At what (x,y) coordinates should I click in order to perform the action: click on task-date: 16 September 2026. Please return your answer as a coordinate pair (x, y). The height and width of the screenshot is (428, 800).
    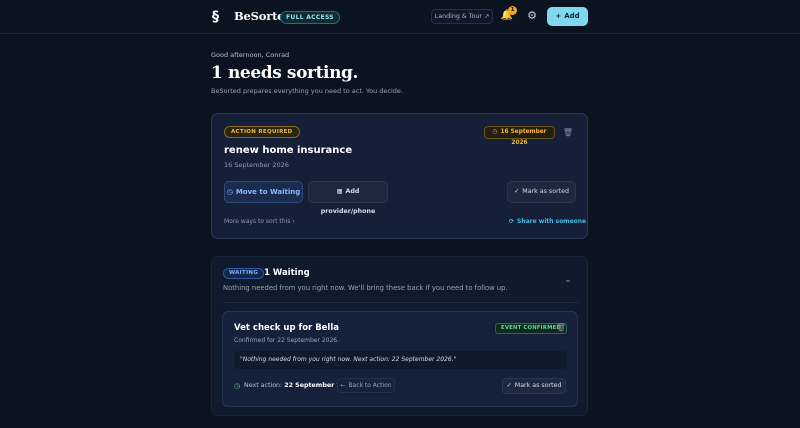
    Looking at the image, I should click on (256, 165).